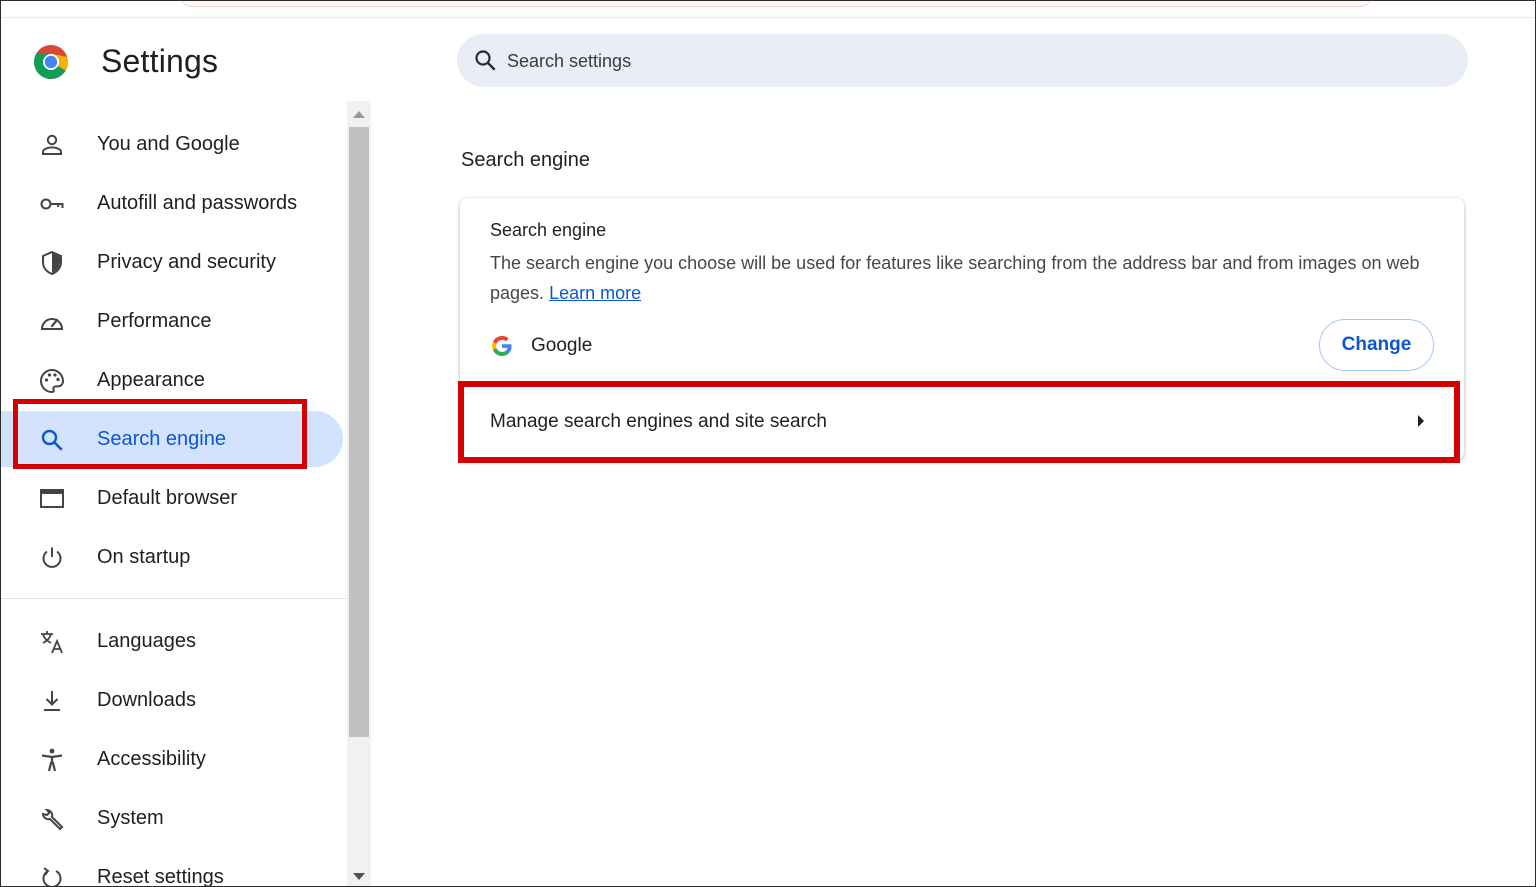 Image resolution: width=1536 pixels, height=887 pixels. I want to click on sidebar-item-label: Default browser, so click(167, 498).